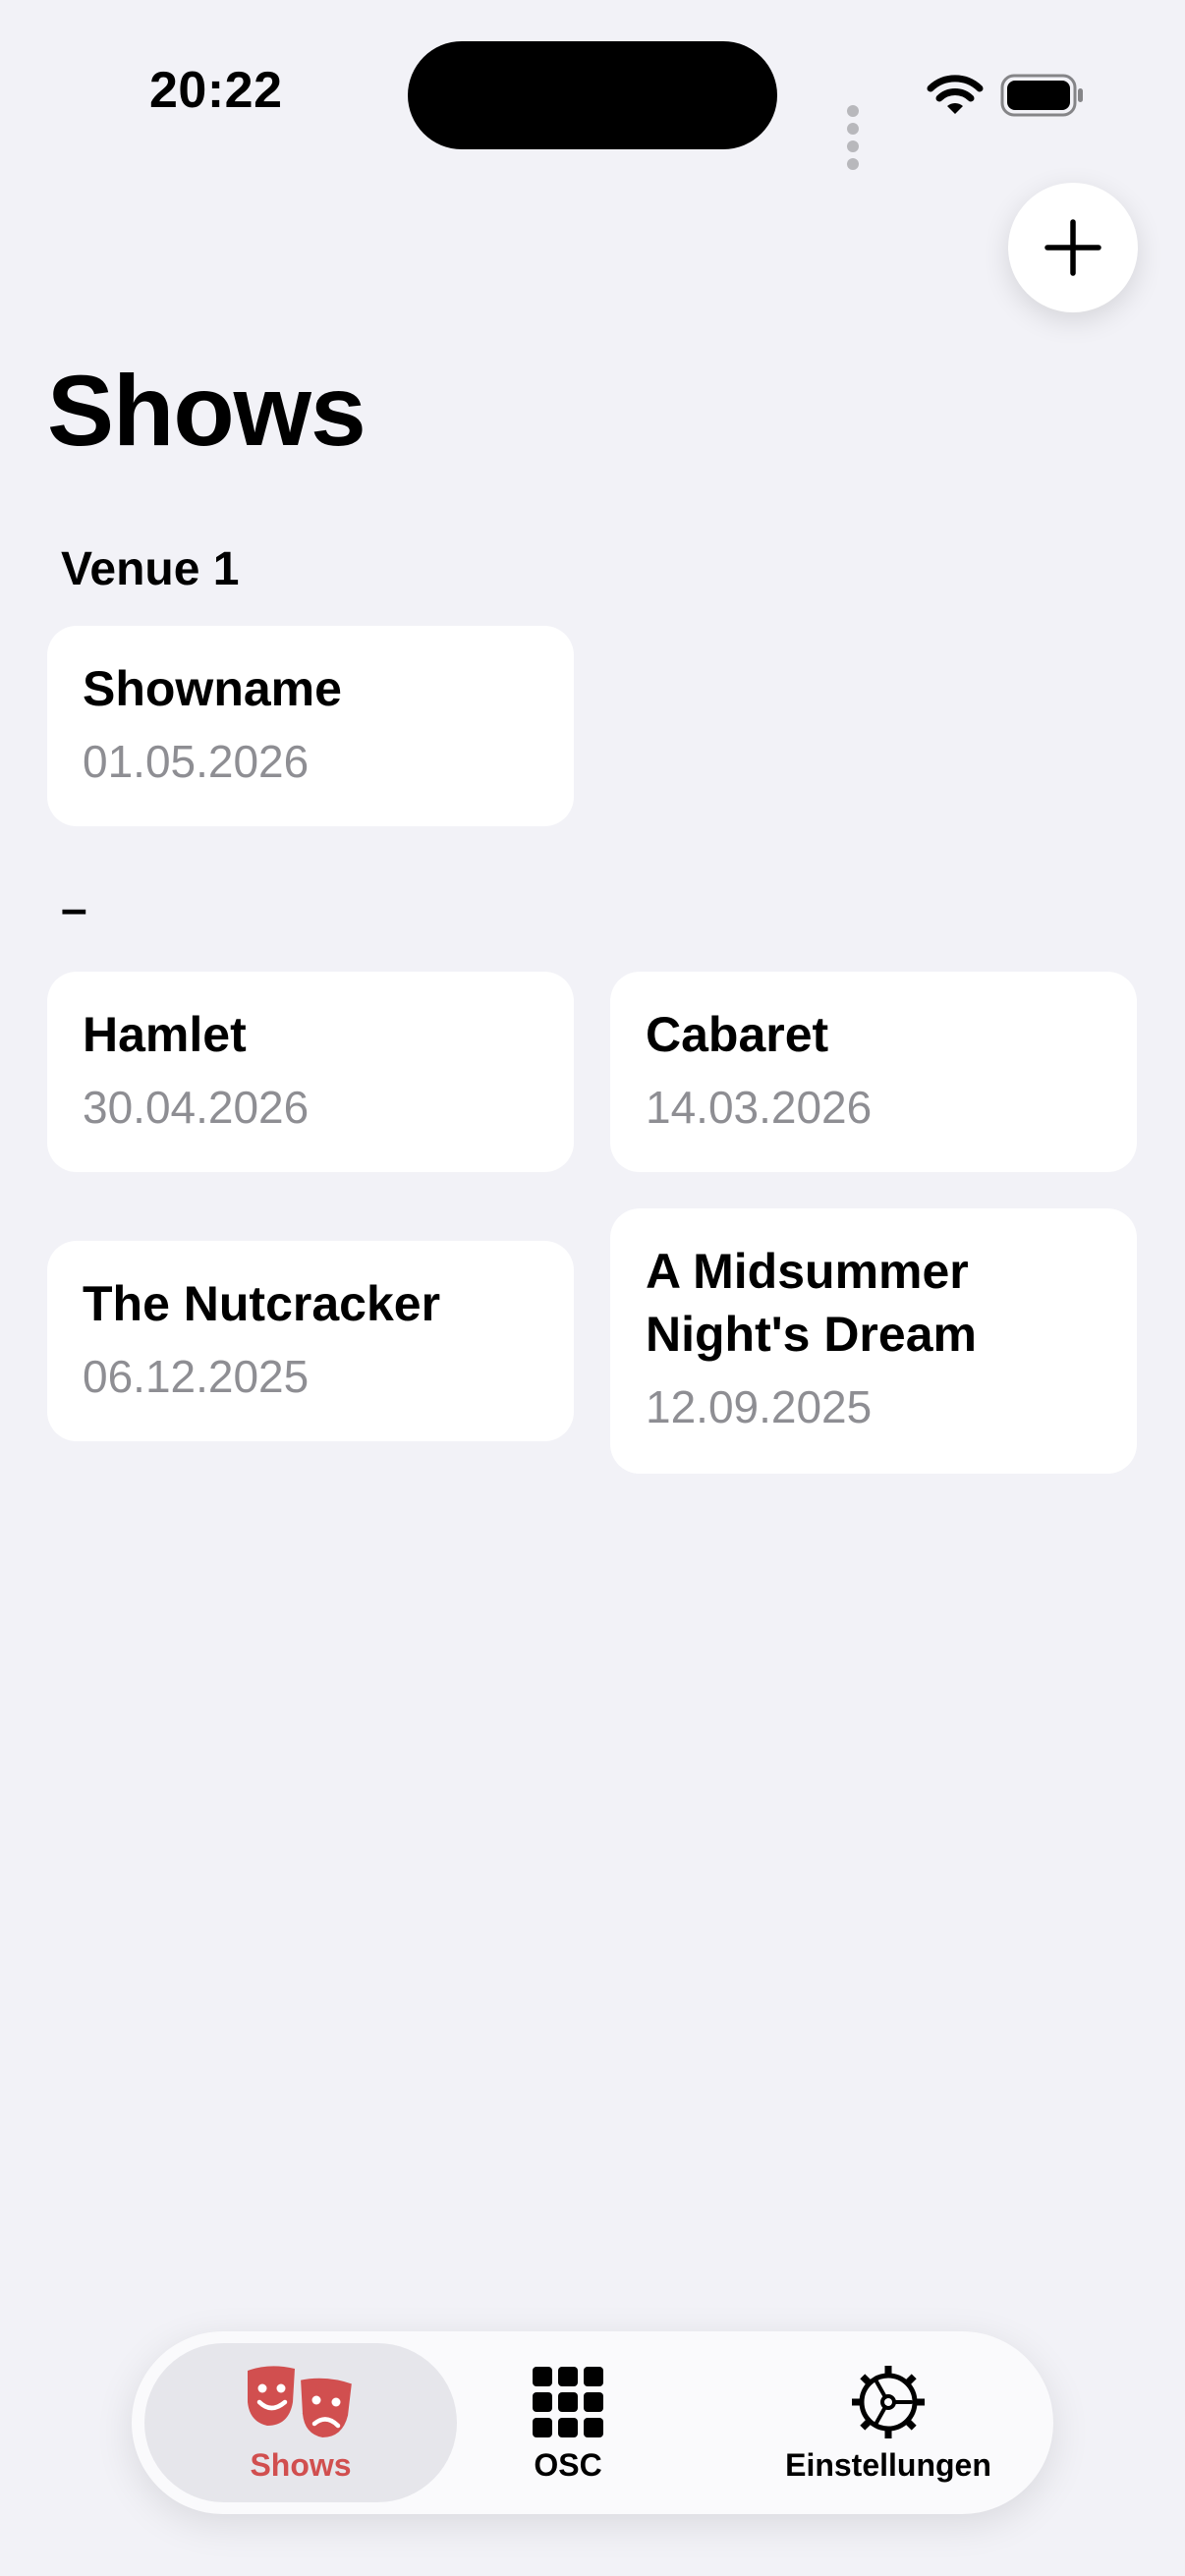  I want to click on show-date: 12.09.2025, so click(759, 1406).